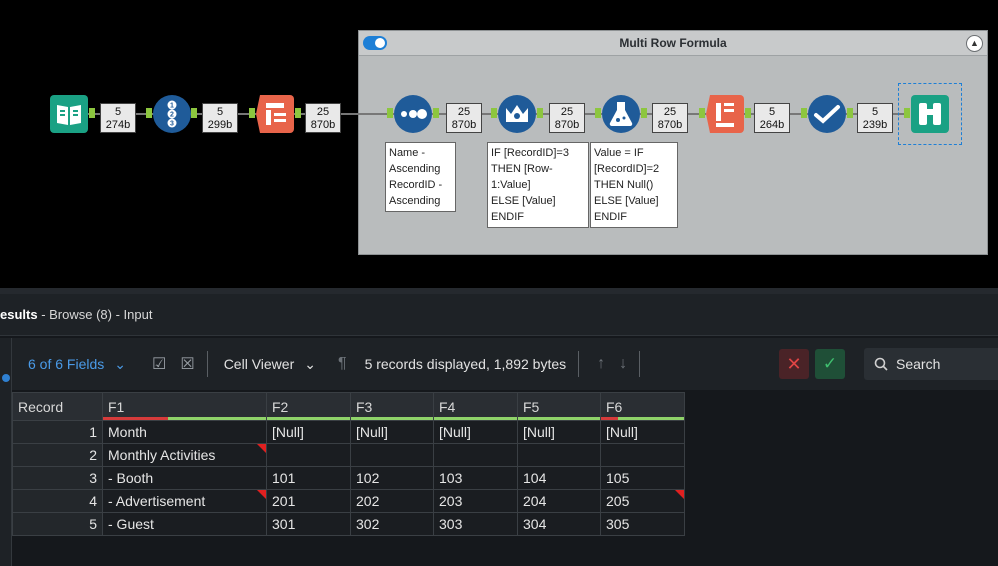  Describe the element at coordinates (642, 501) in the screenshot. I see `table-cell: 205` at that location.